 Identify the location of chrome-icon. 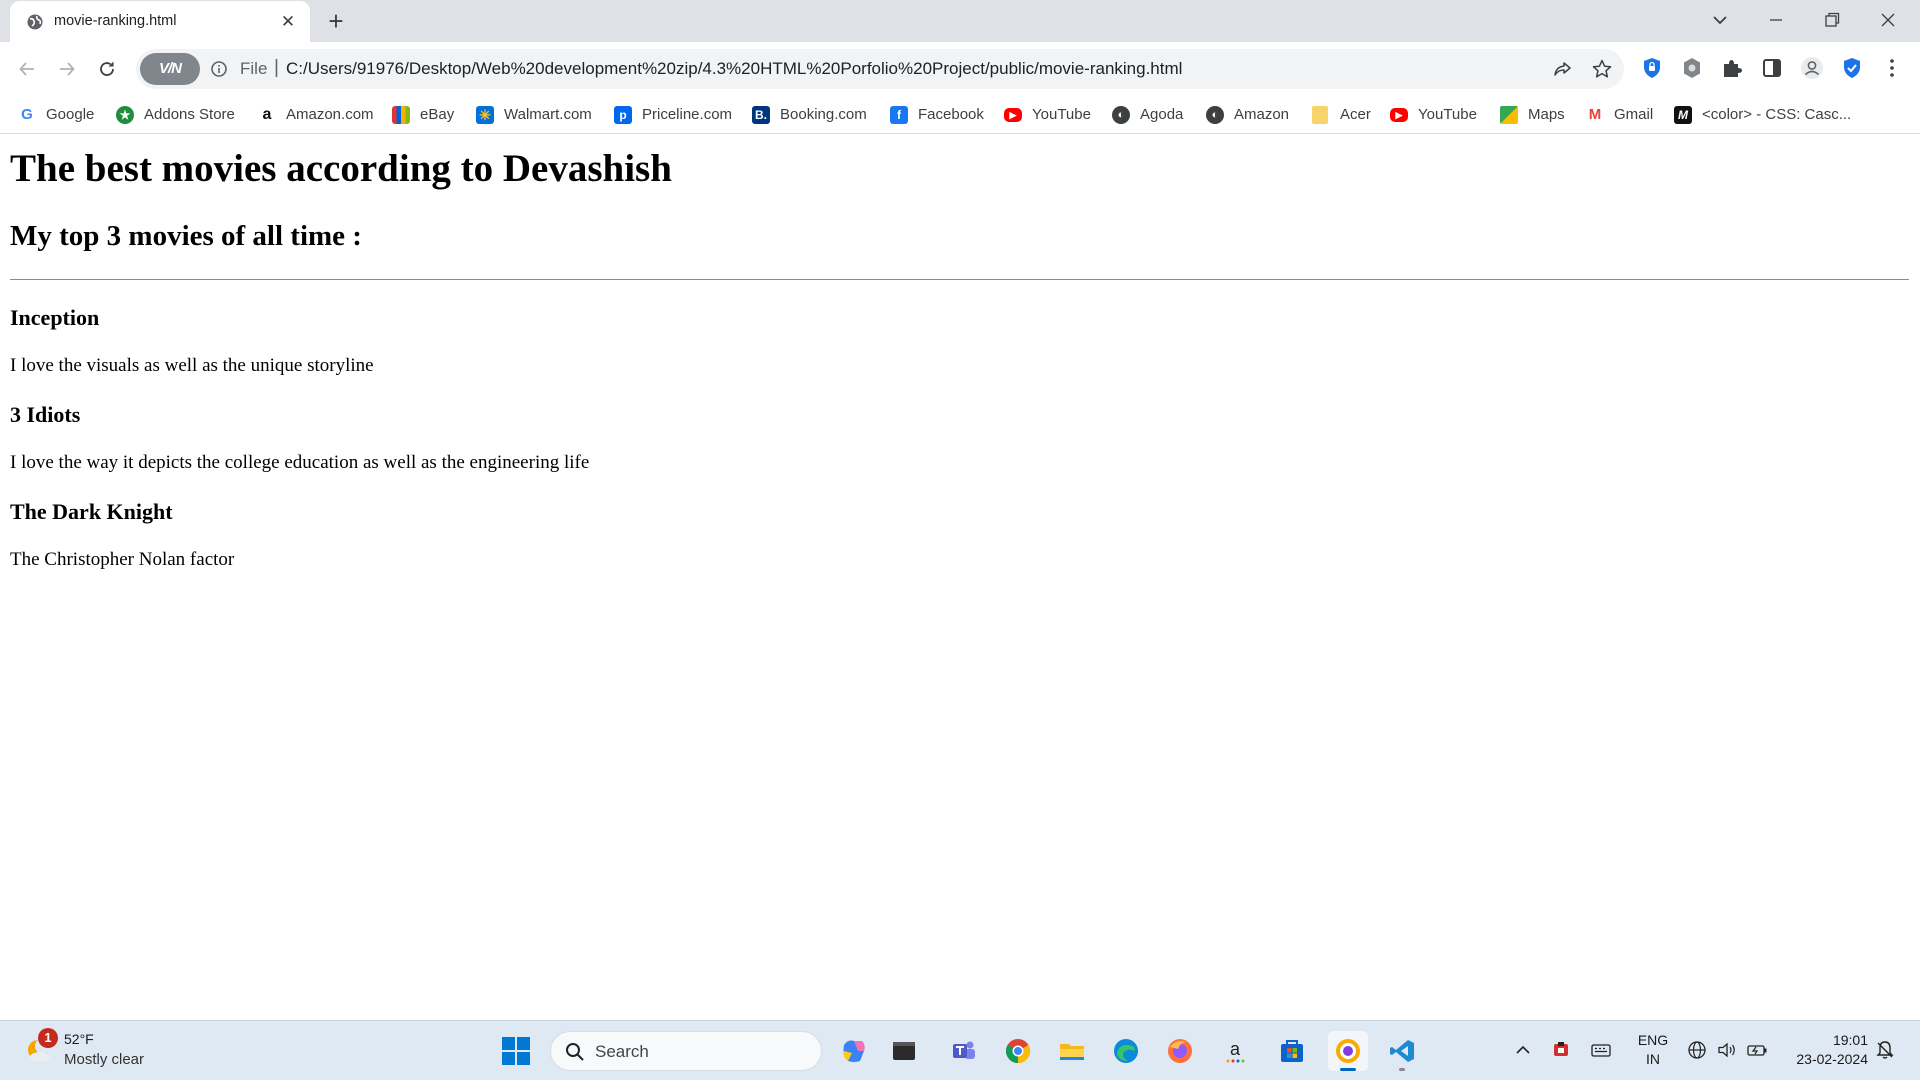
(1018, 1051).